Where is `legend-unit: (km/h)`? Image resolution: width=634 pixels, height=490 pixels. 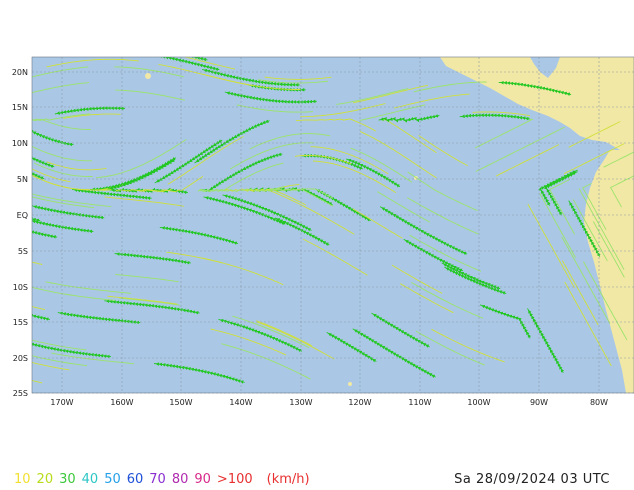
legend-unit: (km/h) is located at coordinates (288, 479).